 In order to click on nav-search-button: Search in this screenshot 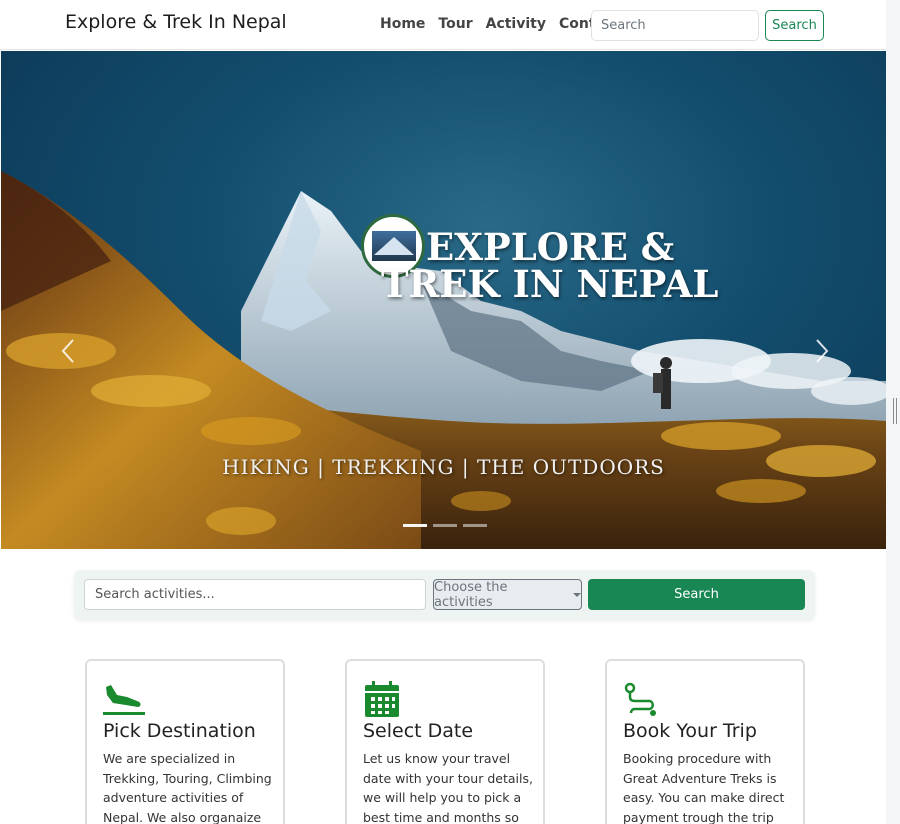, I will do `click(794, 25)`.